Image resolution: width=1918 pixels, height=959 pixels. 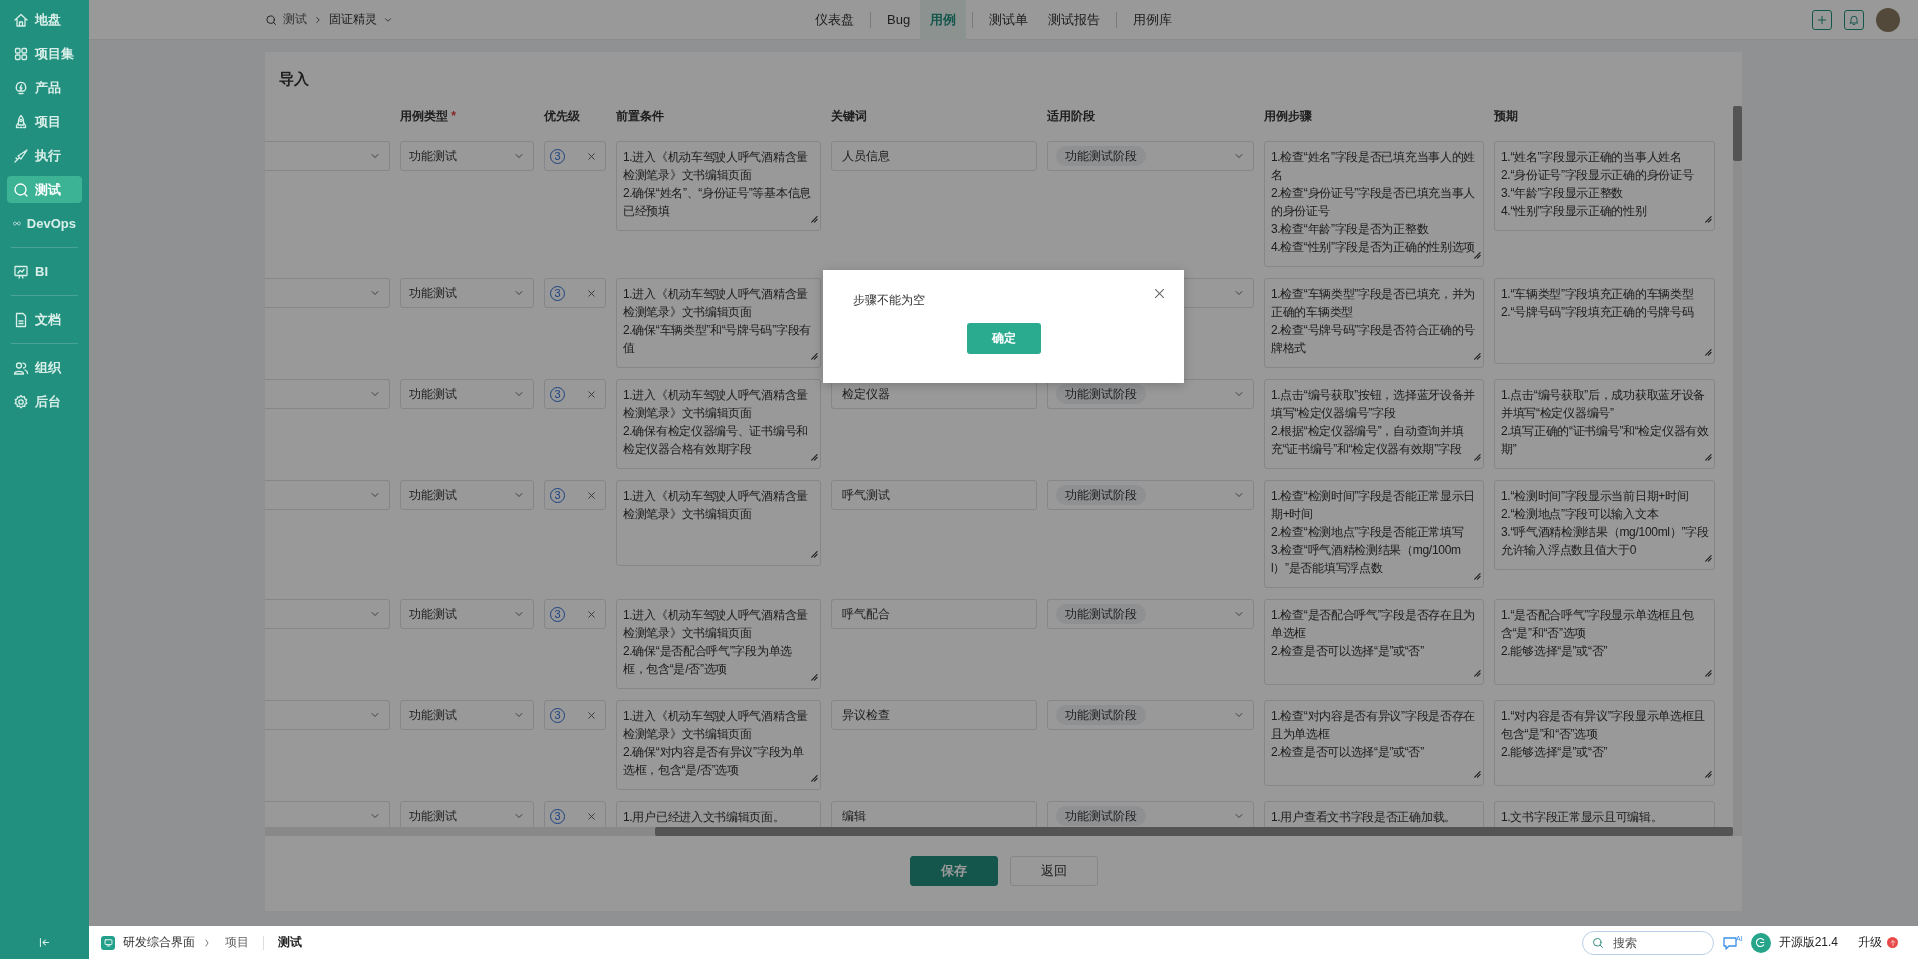 What do you see at coordinates (353, 19) in the screenshot?
I see `project-switcher: 固证精灵` at bounding box center [353, 19].